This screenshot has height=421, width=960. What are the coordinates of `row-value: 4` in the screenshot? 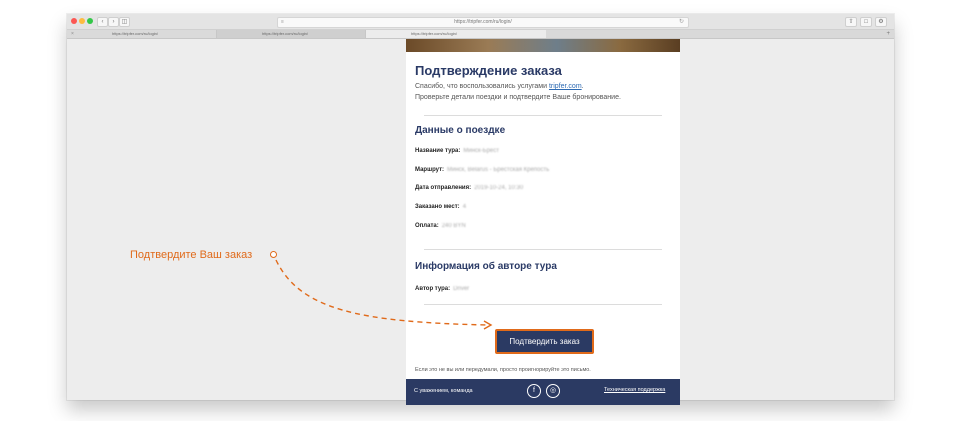 It's located at (464, 207).